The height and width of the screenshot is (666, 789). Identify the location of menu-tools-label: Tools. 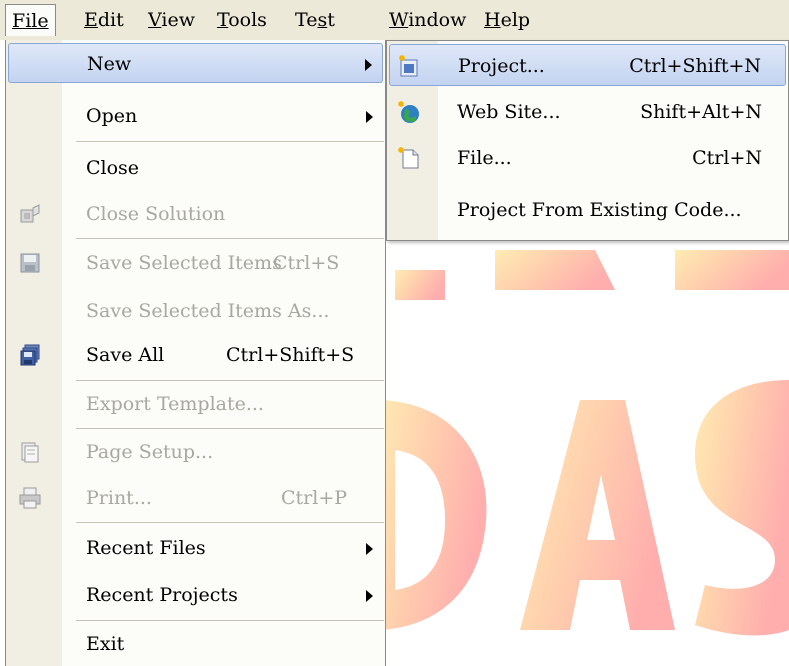
(242, 20).